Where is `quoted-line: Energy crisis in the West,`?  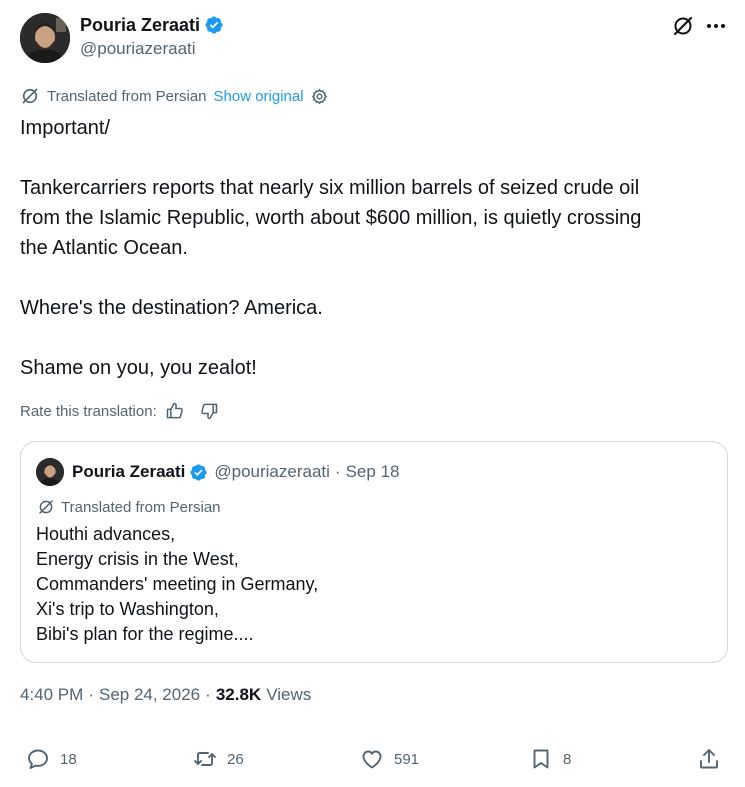 quoted-line: Energy crisis in the West, is located at coordinates (137, 559).